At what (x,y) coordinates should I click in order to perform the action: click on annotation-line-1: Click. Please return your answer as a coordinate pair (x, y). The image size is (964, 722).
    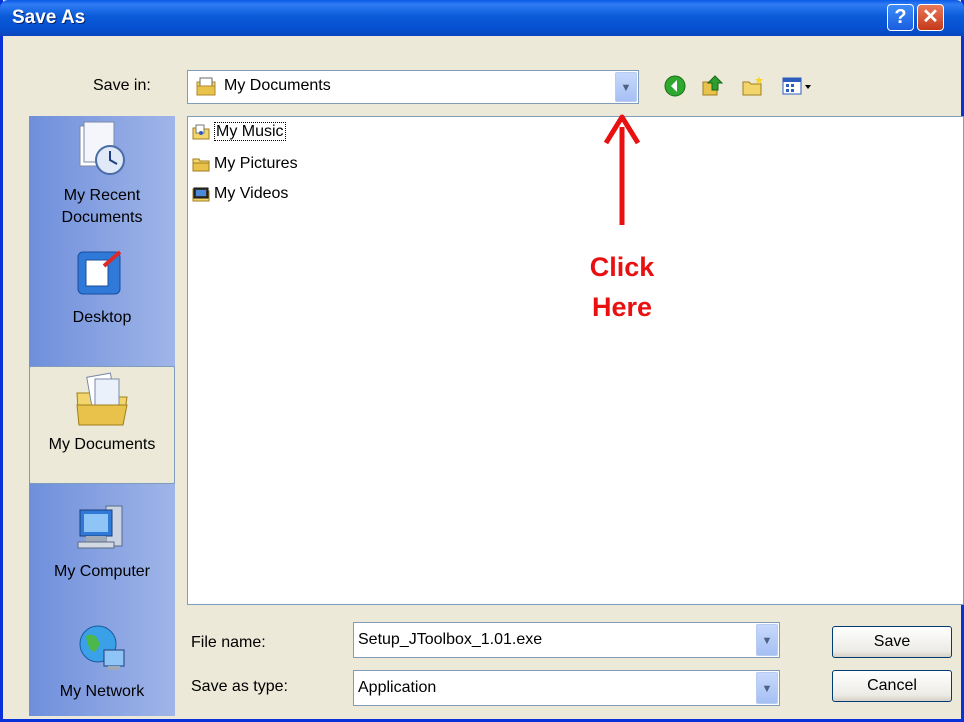
    Looking at the image, I should click on (622, 267).